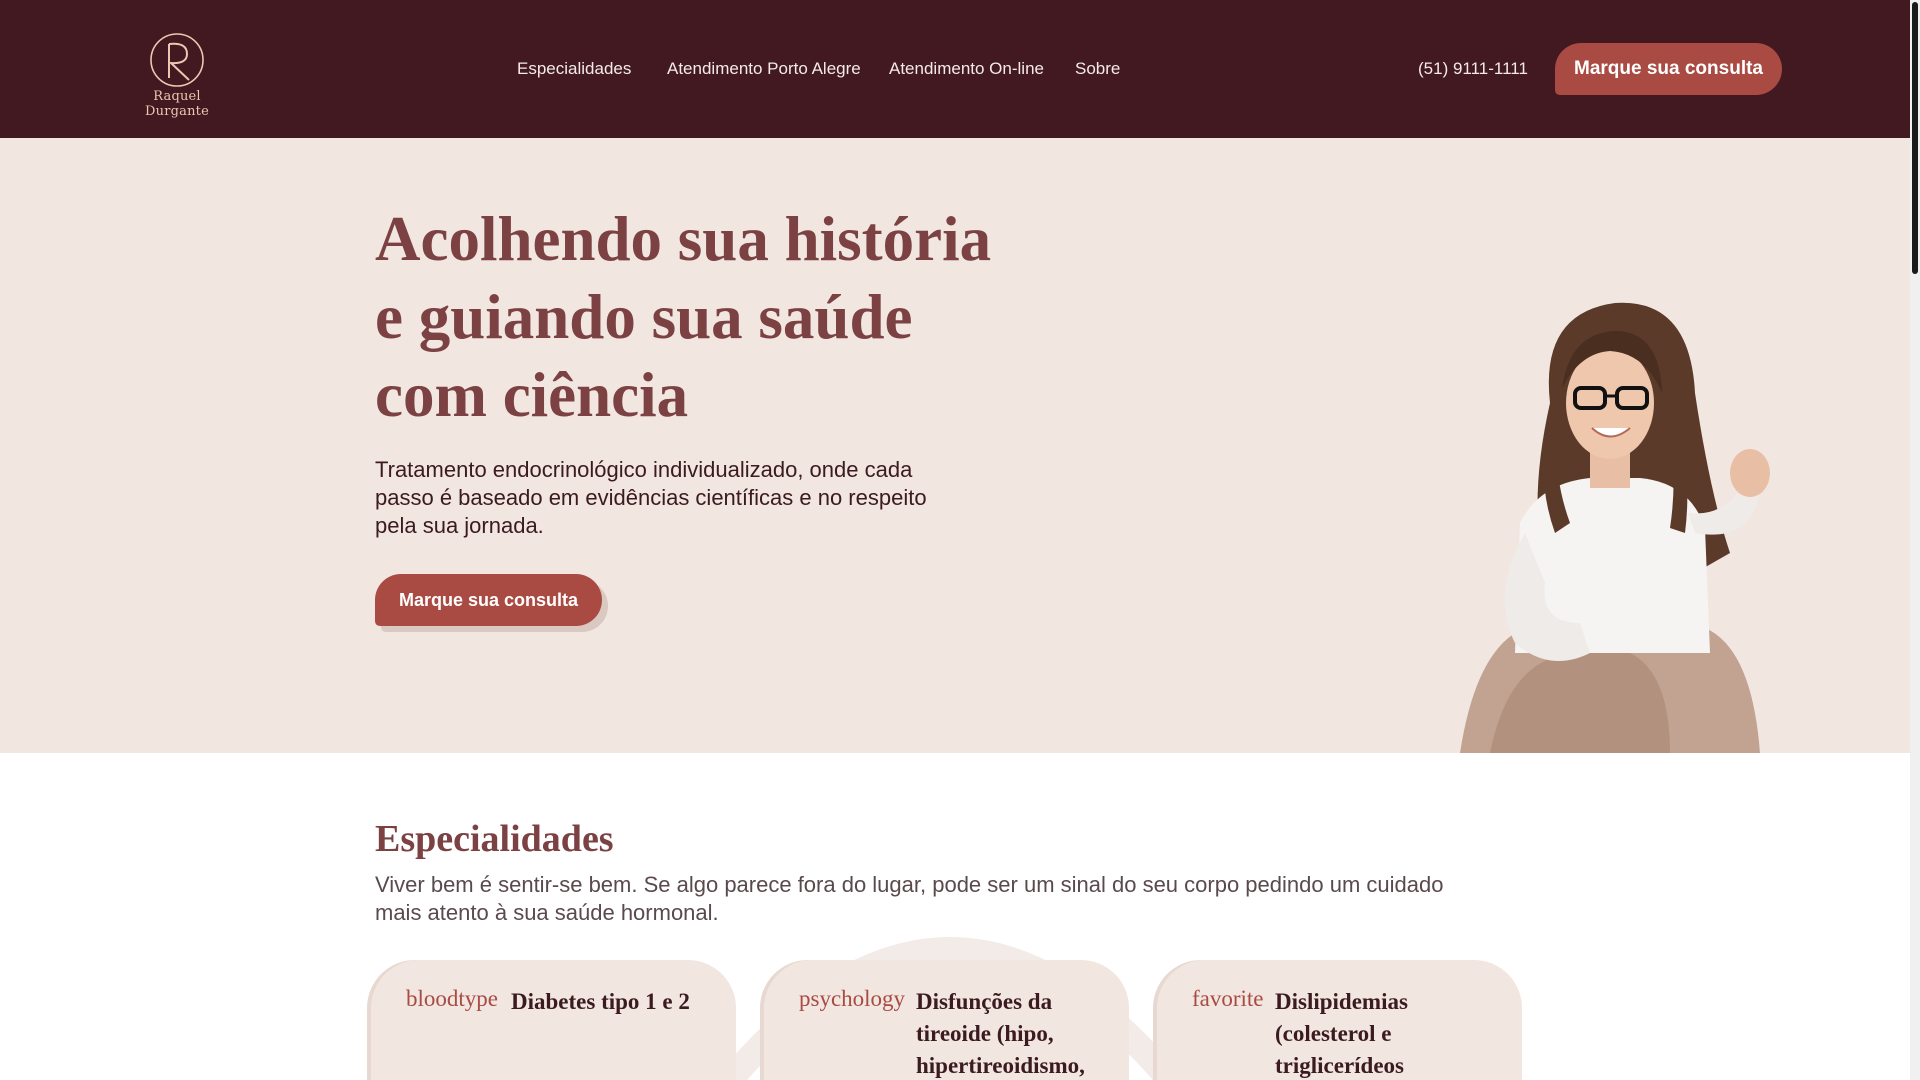  I want to click on page-scrollbar, so click(1915, 540).